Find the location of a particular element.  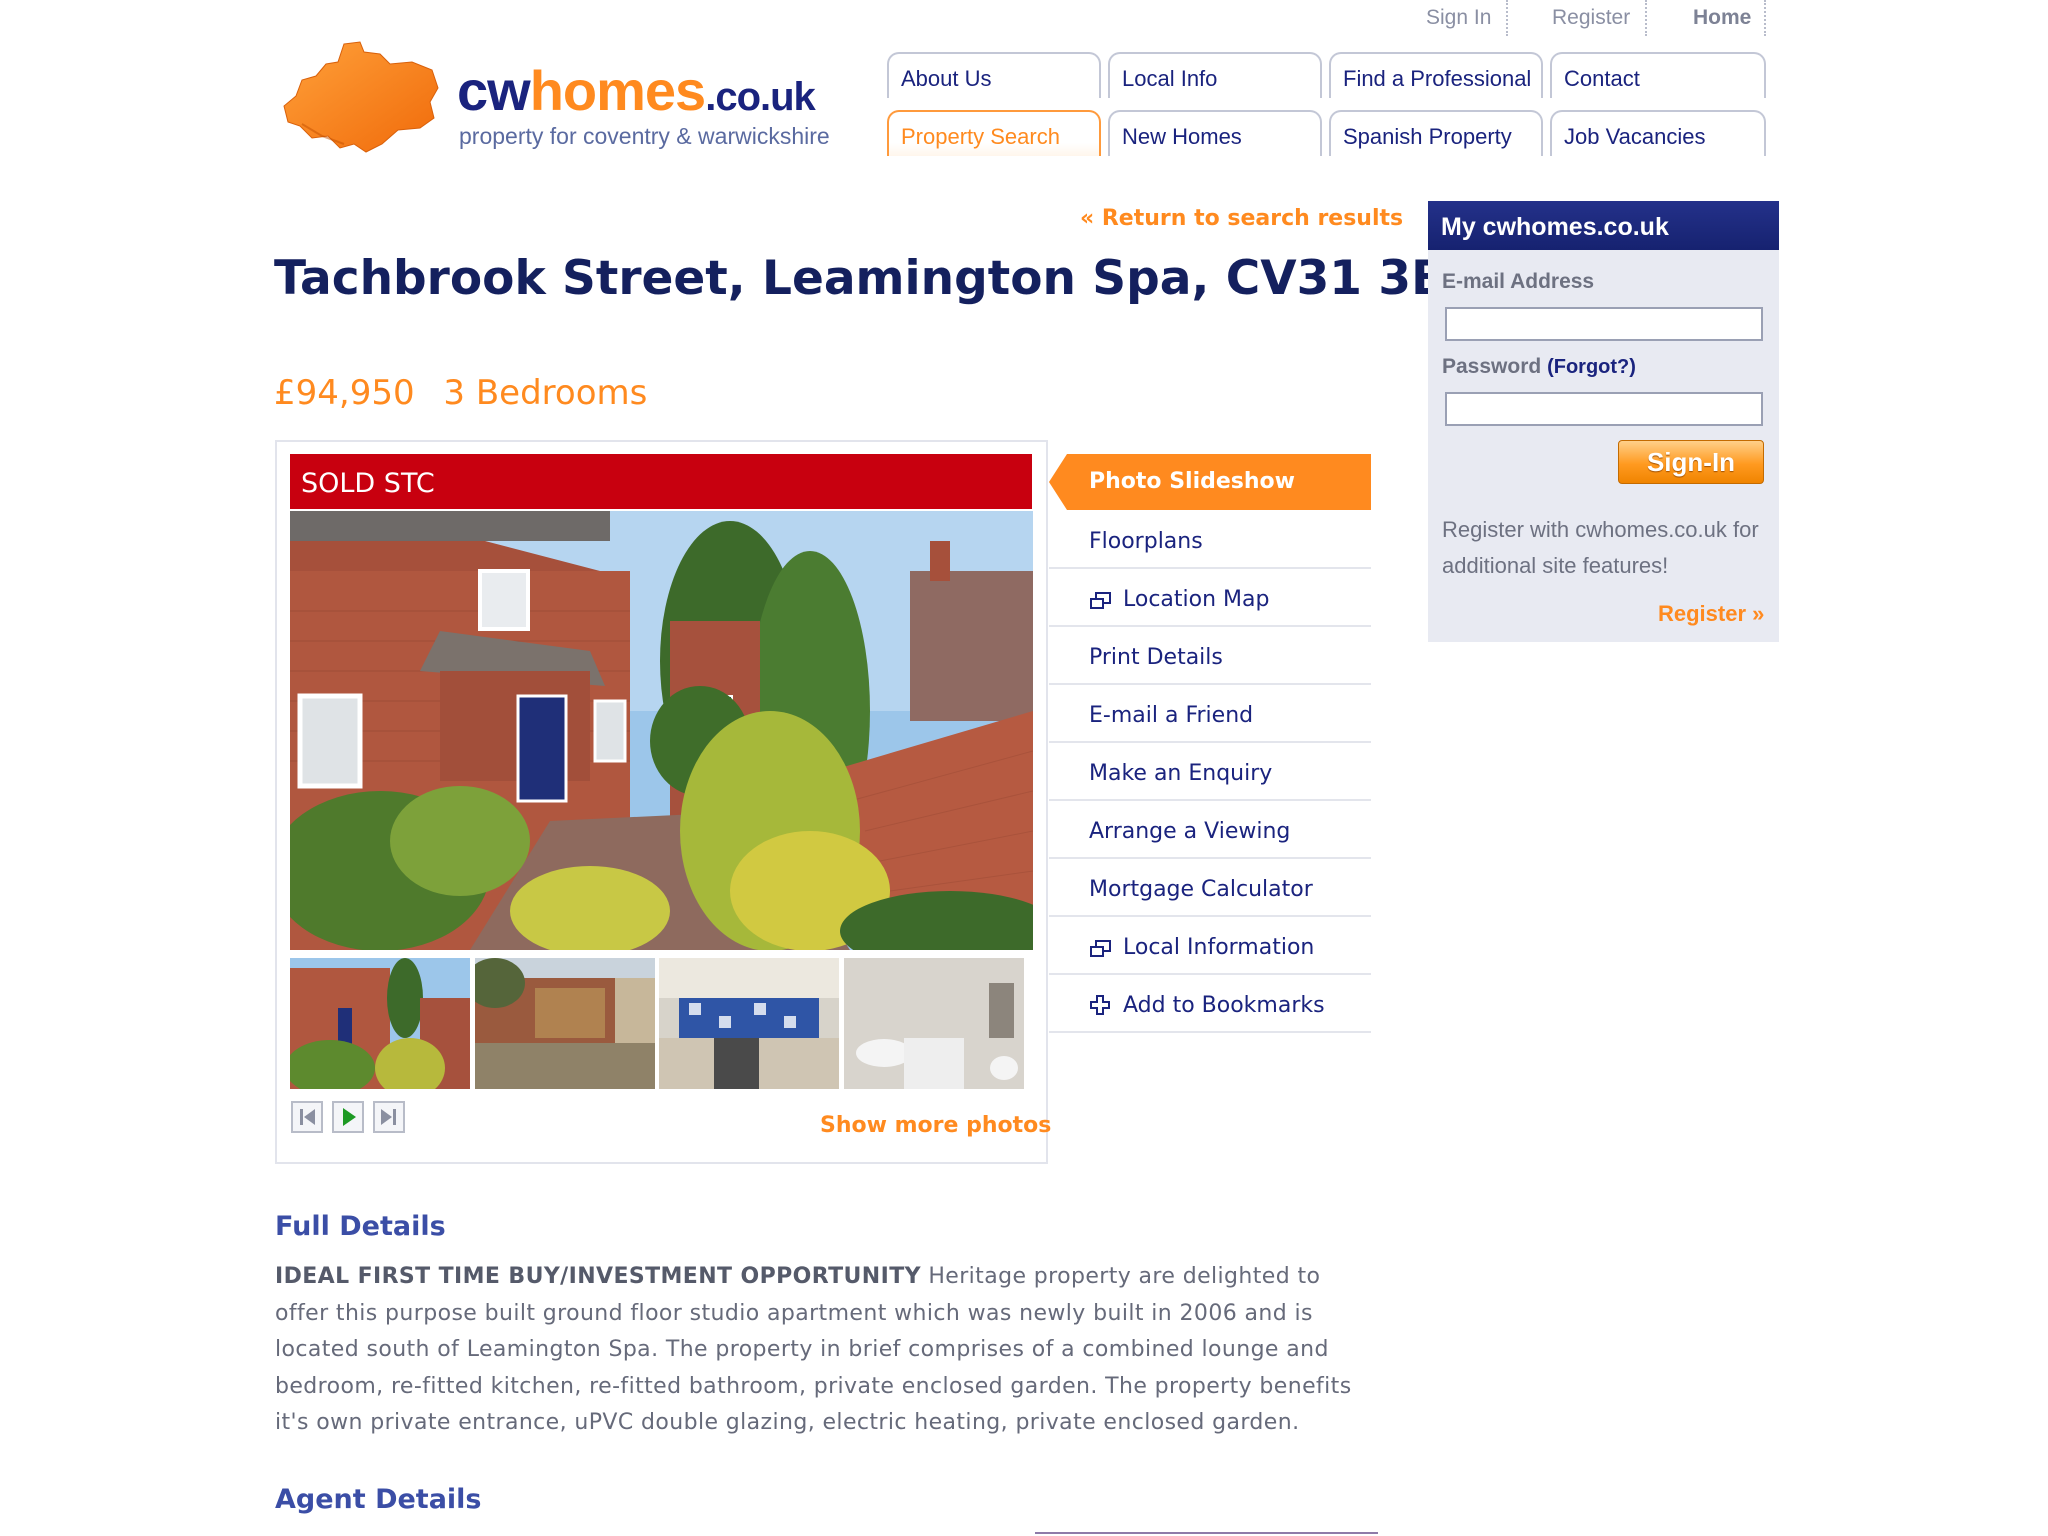

menu-make-enquiry: Make an Enquiry is located at coordinates (1210, 772).